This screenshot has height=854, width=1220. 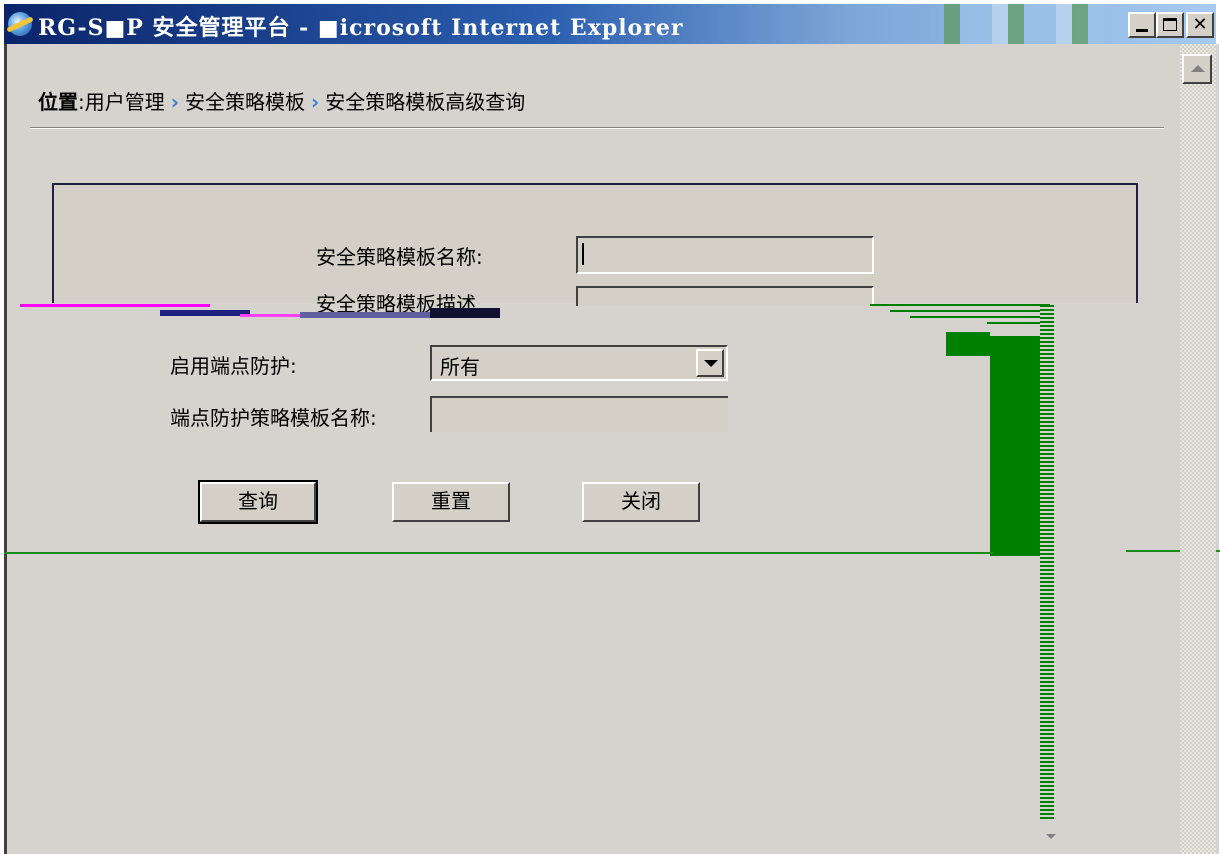 I want to click on divider, so click(x=597, y=128).